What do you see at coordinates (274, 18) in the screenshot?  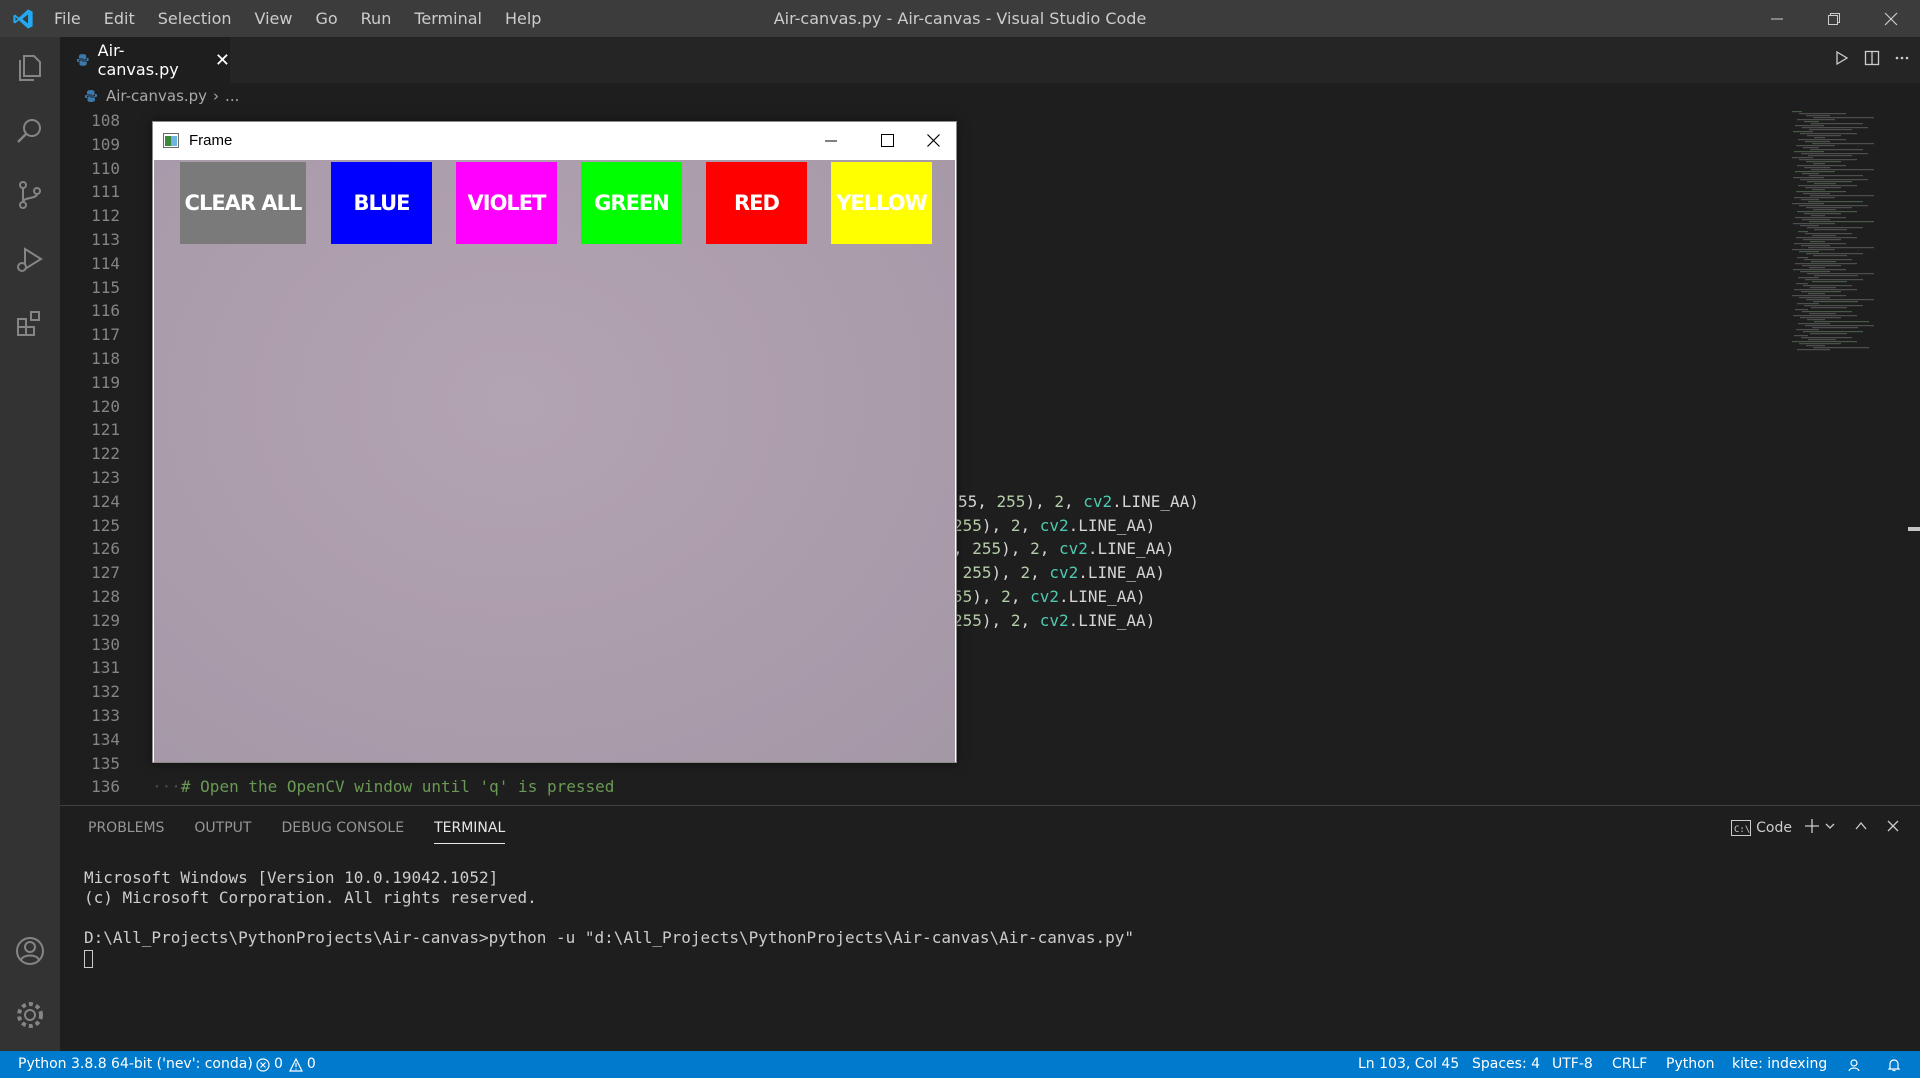 I see `menu-view: View` at bounding box center [274, 18].